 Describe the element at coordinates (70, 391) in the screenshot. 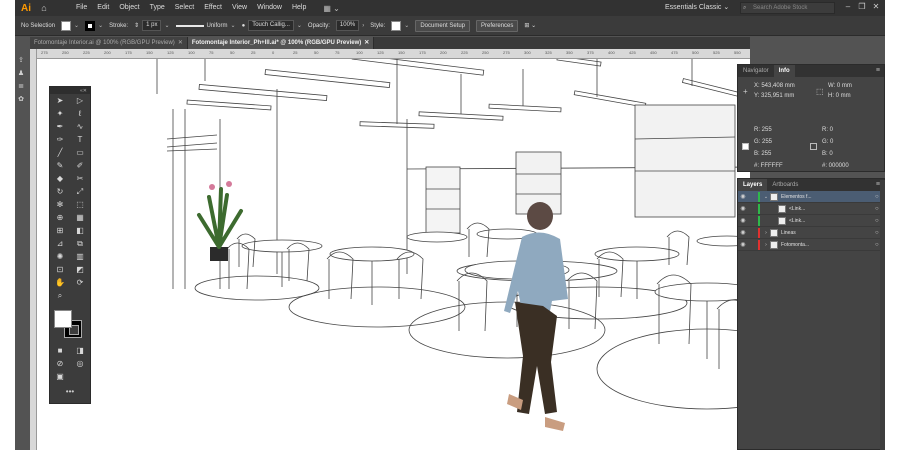

I see `more-tools-icon: •••` at that location.